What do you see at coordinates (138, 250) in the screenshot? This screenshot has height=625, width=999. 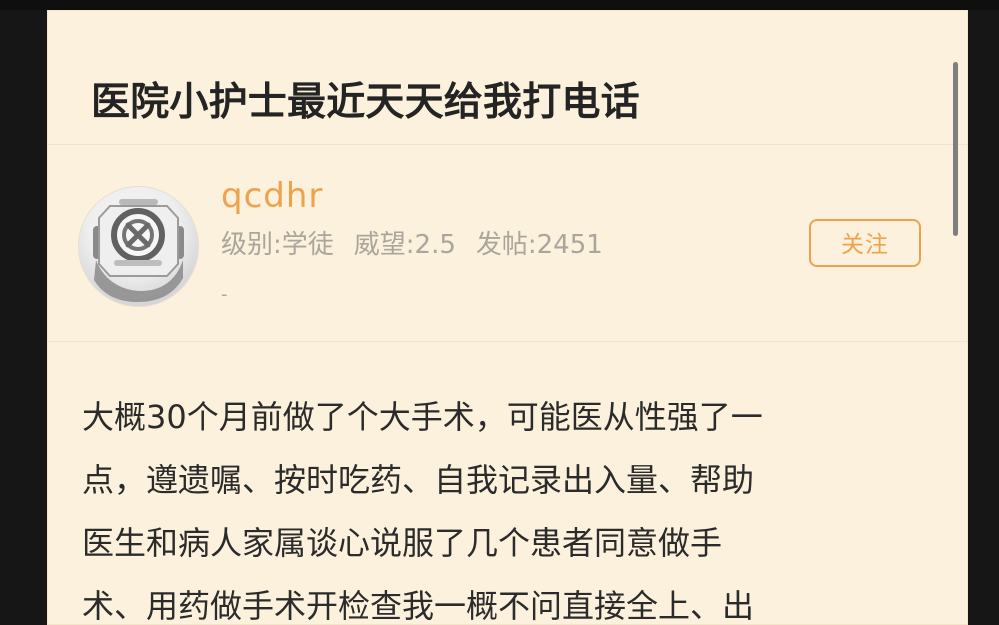 I see `diving-helmet-avatar-icon` at bounding box center [138, 250].